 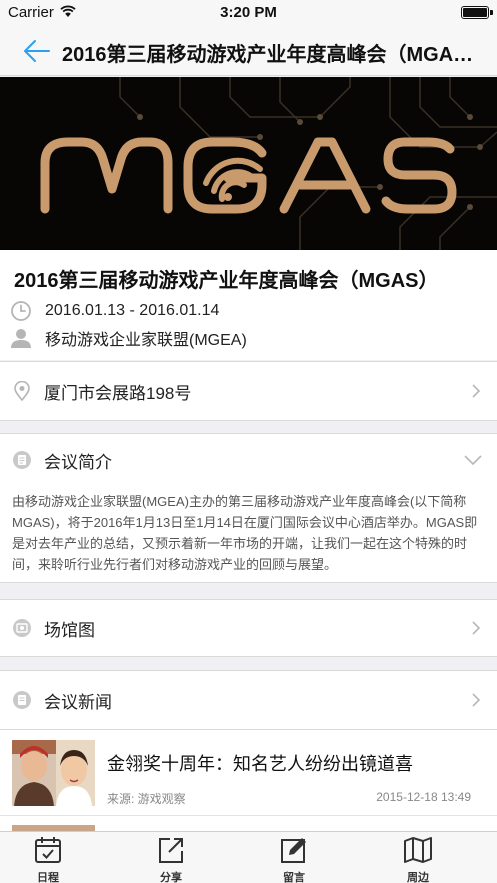 What do you see at coordinates (248, 700) in the screenshot?
I see `news-section-header: 会议新闻` at bounding box center [248, 700].